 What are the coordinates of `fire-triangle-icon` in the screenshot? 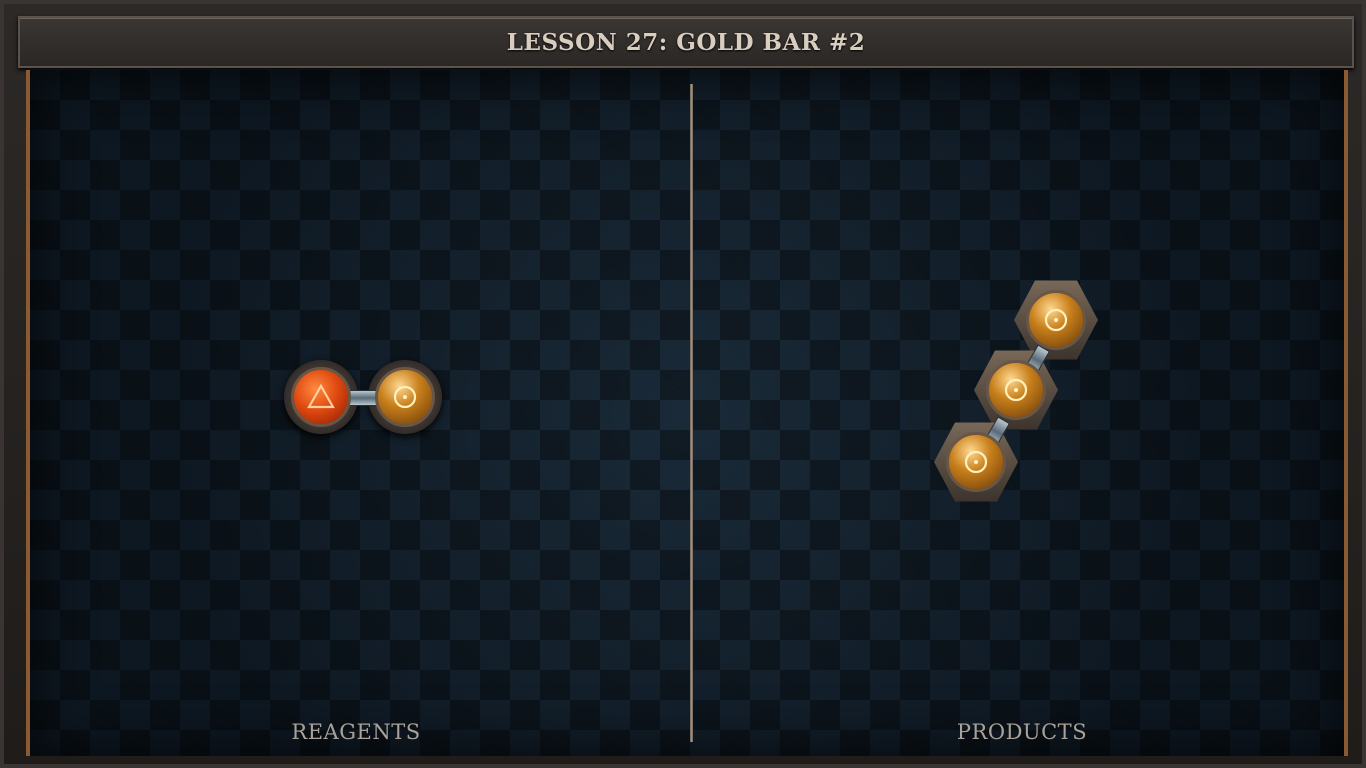 It's located at (321, 396).